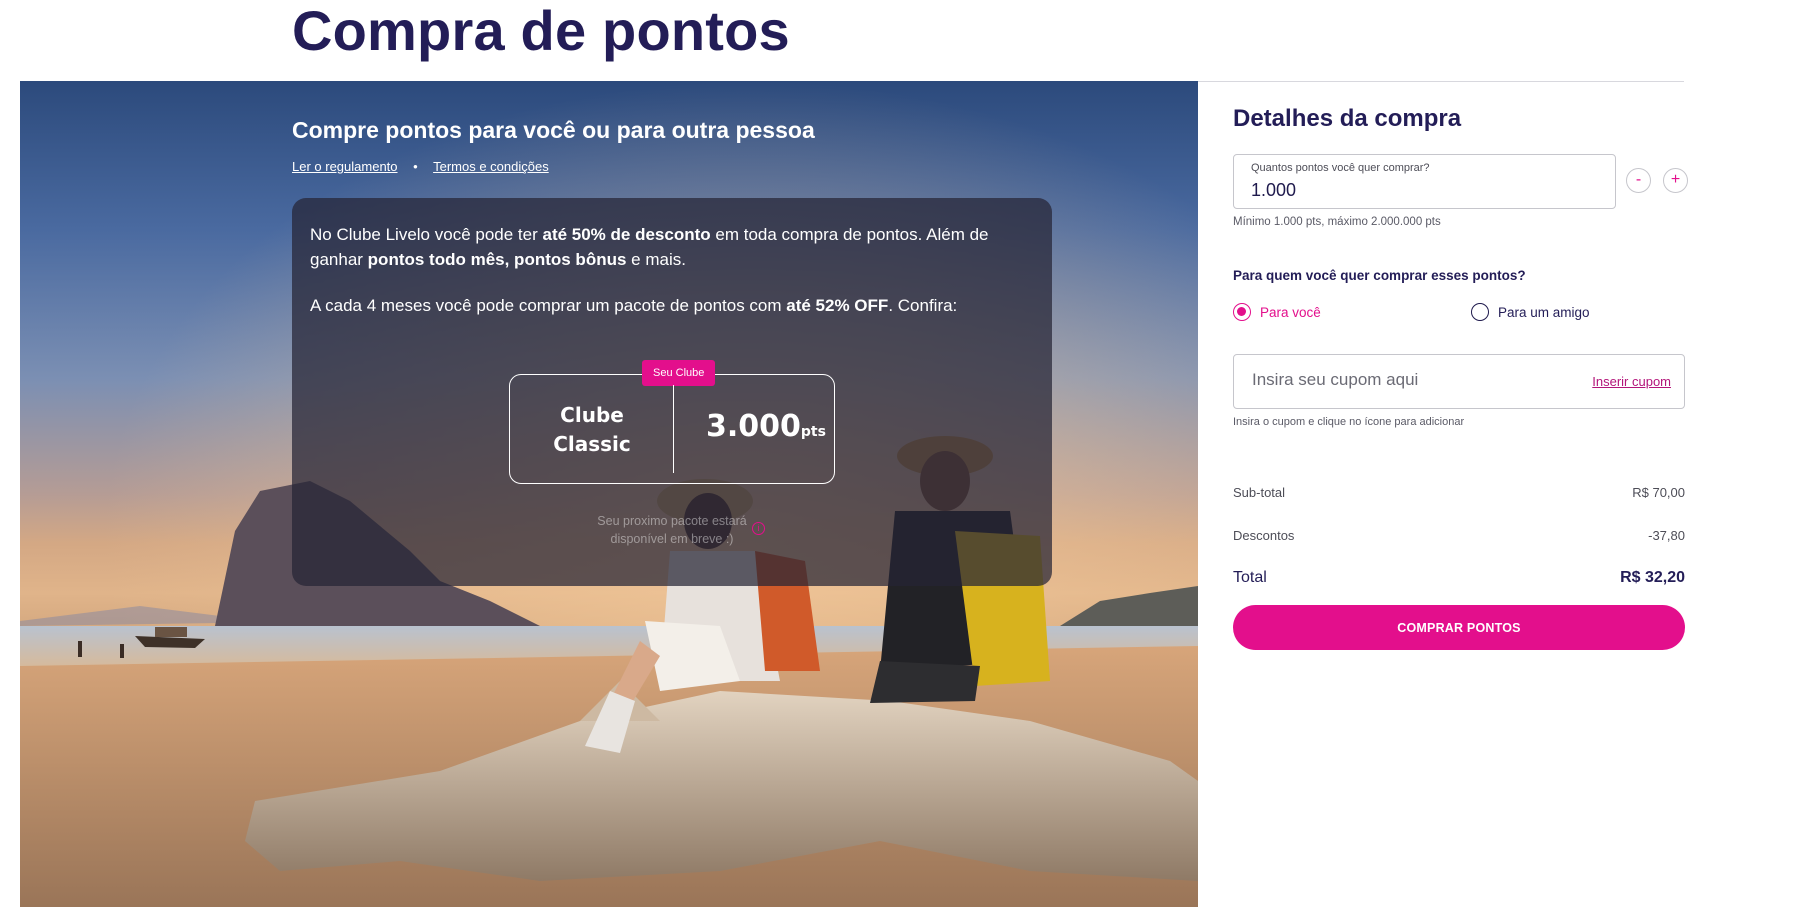 Image resolution: width=1794 pixels, height=907 pixels. Describe the element at coordinates (1340, 168) in the screenshot. I see `points-quantity-label: Quantos pontos você quer comprar?` at that location.